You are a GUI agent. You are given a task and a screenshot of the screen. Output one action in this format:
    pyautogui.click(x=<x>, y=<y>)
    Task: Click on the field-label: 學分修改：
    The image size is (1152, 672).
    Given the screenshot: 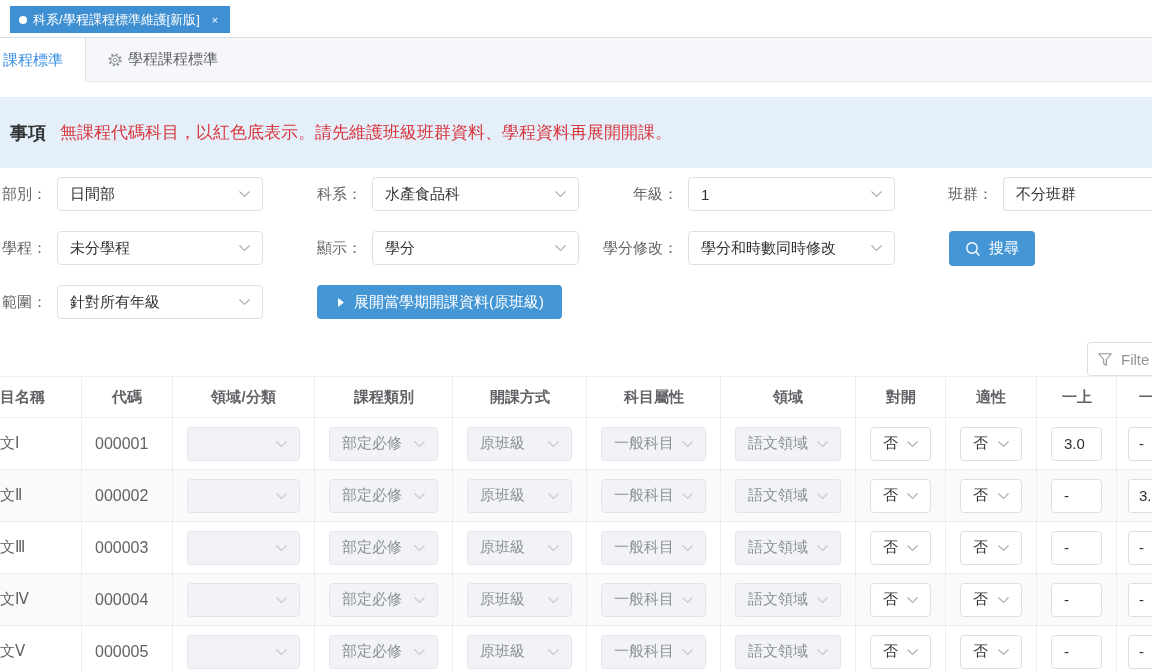 What is the action you would take?
    pyautogui.click(x=640, y=248)
    